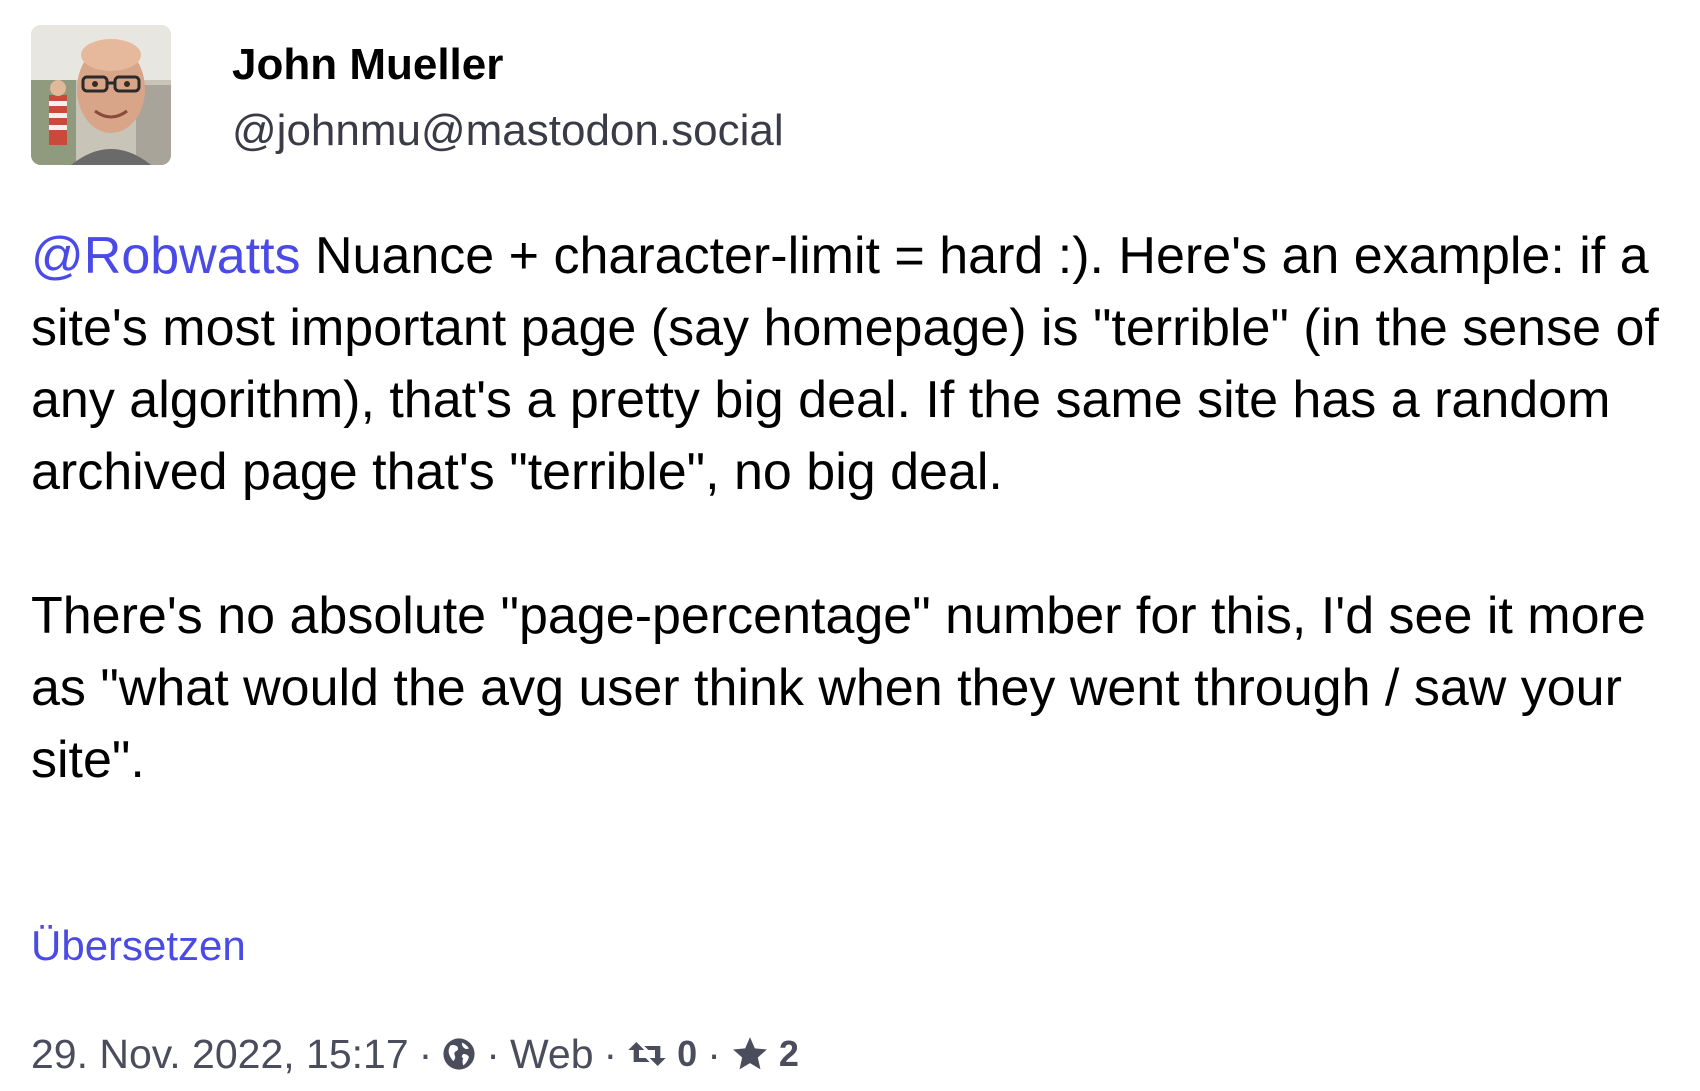 This screenshot has width=1700, height=1091. I want to click on account-handle: @johnmu@mastodon.social, so click(508, 131).